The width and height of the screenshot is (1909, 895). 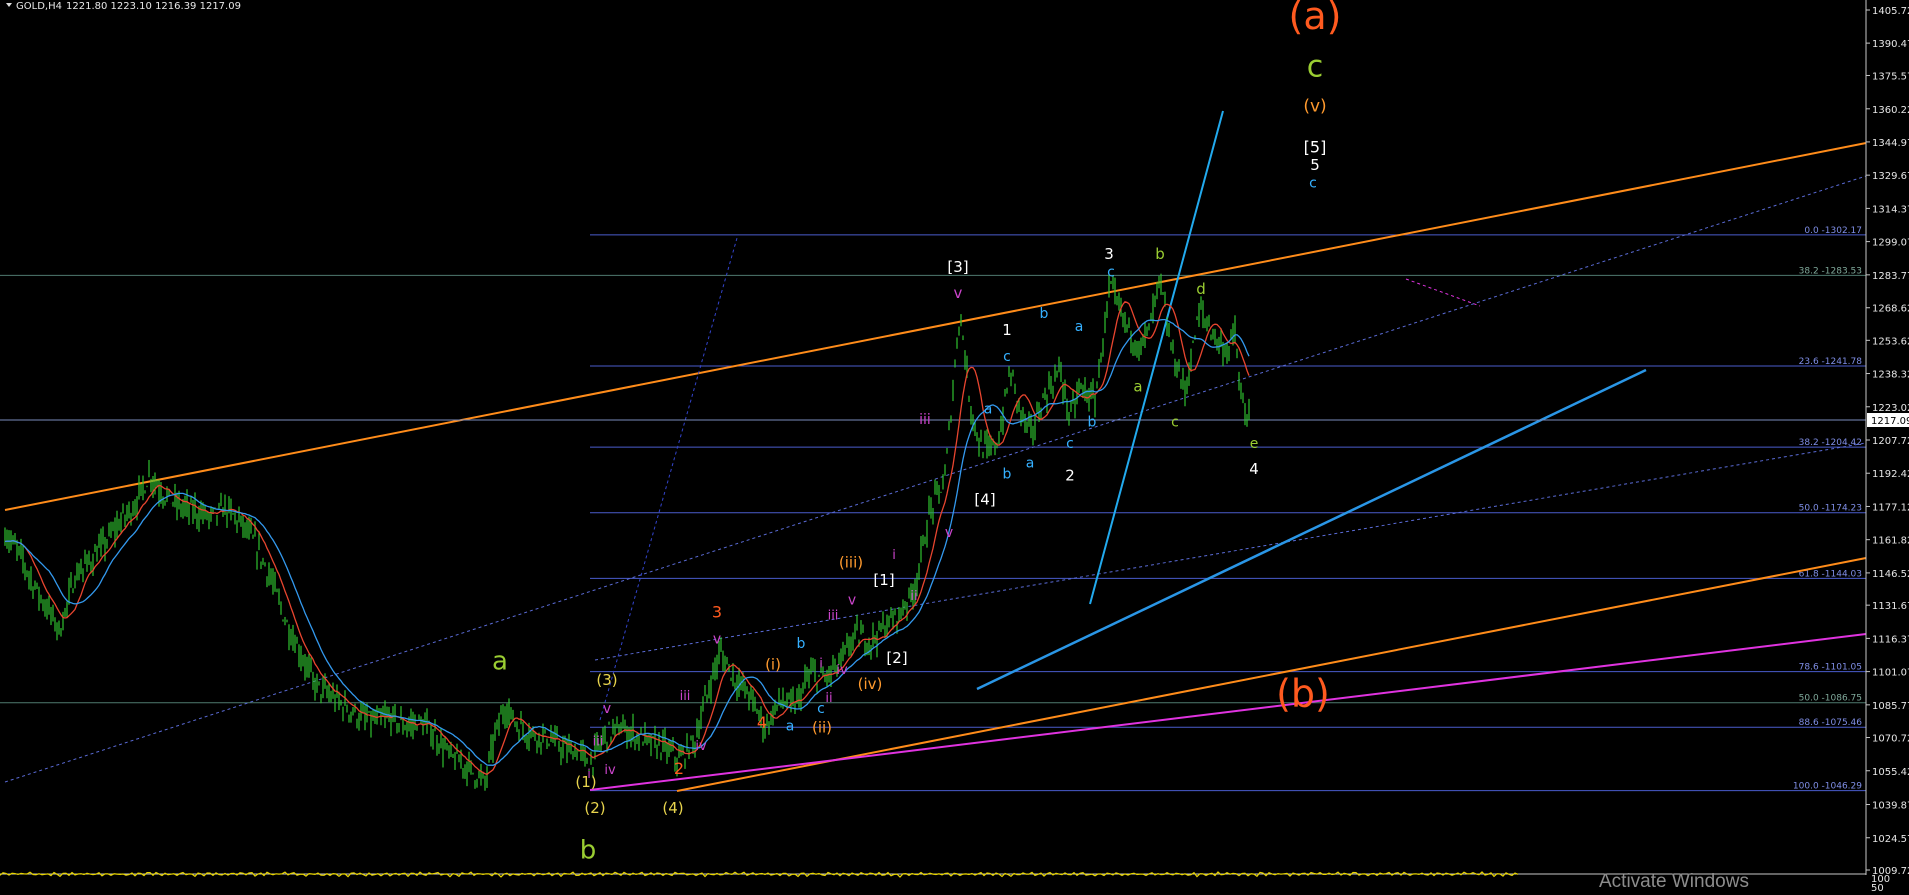 I want to click on price-tick-label: 1055.42, so click(x=1890, y=772).